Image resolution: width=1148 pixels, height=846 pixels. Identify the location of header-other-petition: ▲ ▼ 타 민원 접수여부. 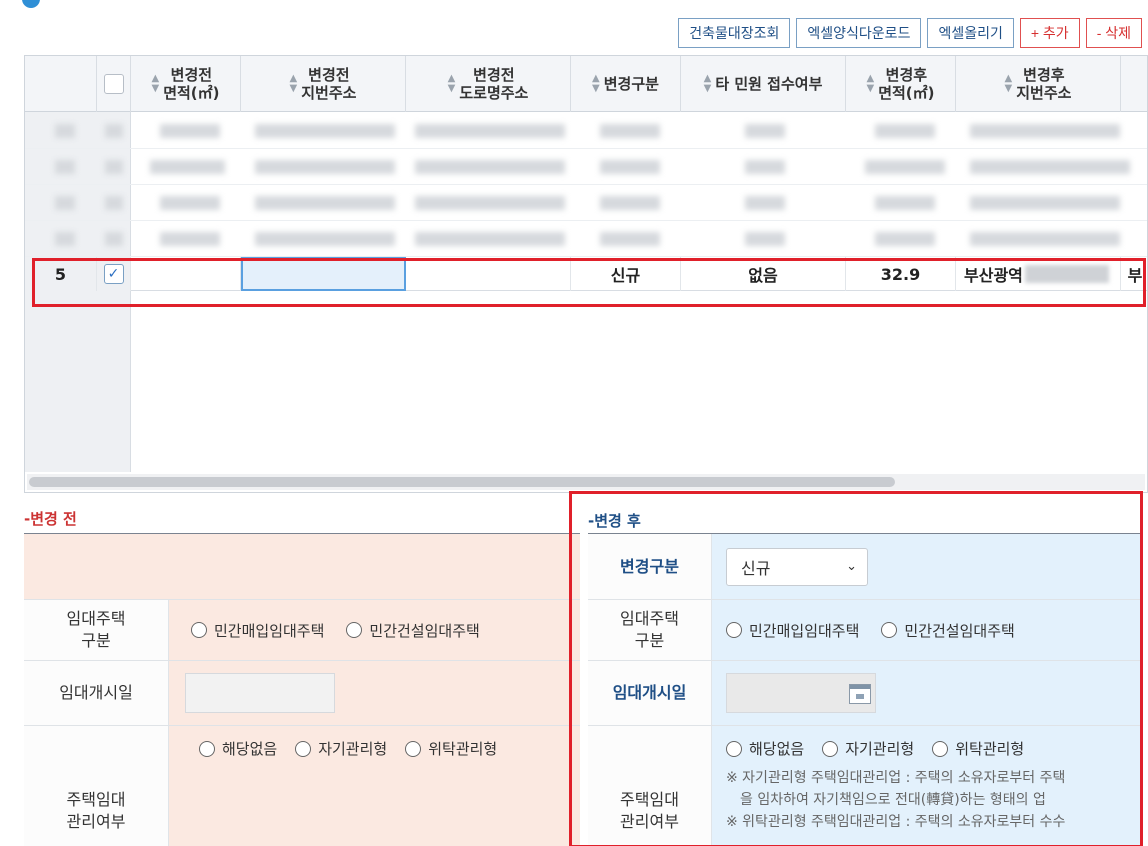
(763, 84).